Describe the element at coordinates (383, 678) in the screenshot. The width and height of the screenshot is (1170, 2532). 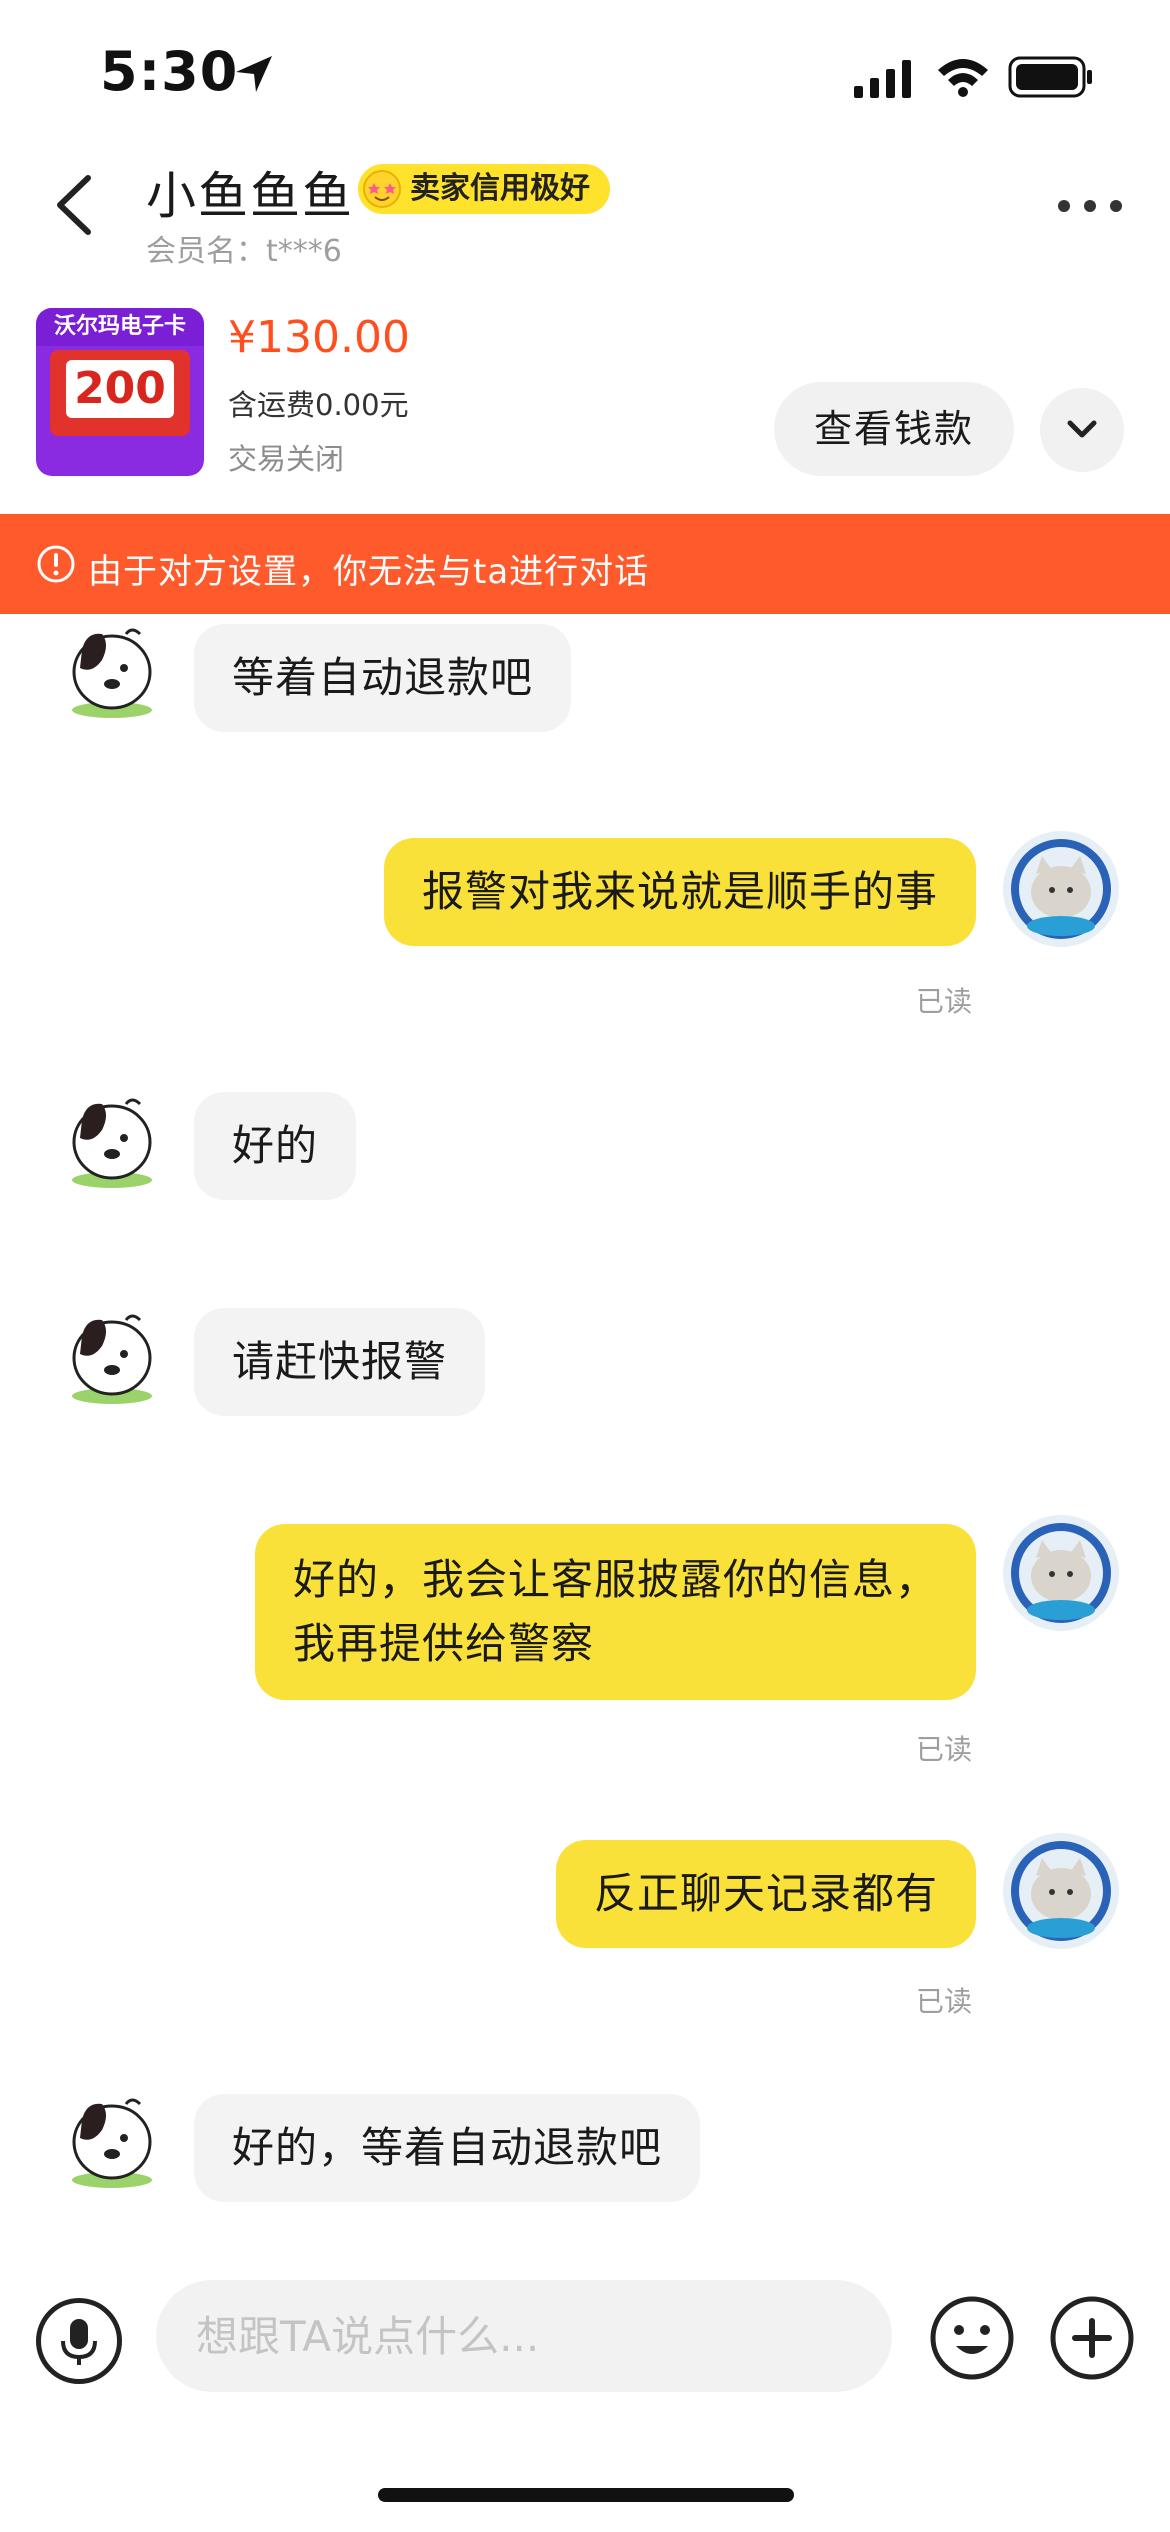
I see `message-bubble: 等着自动退款吧` at that location.